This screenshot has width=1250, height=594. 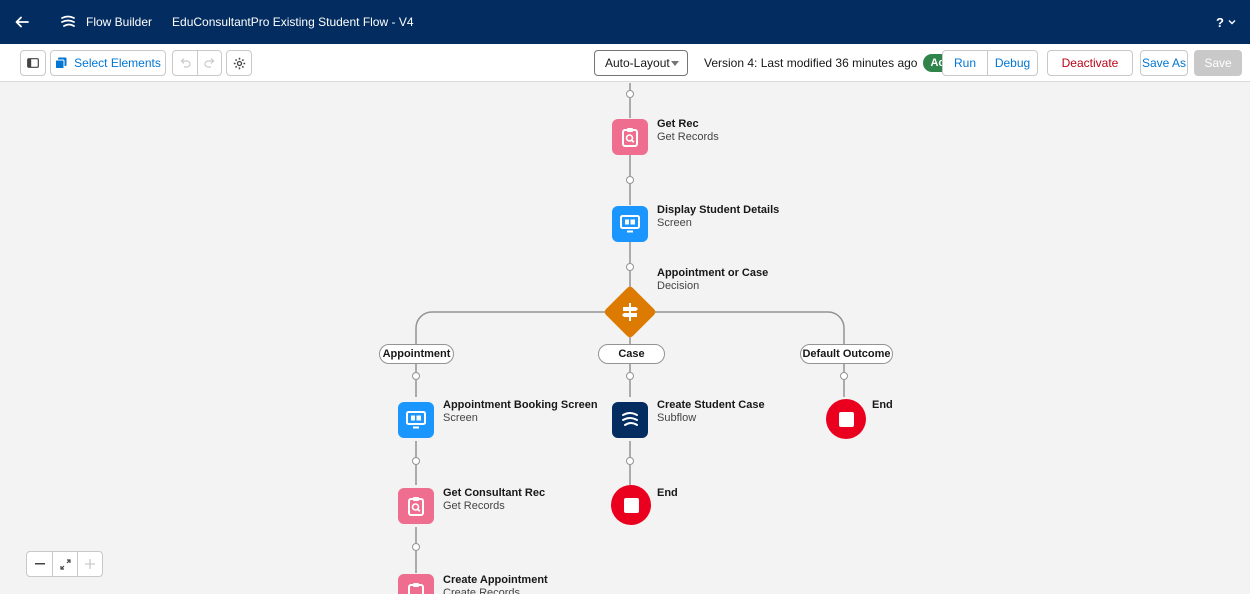 I want to click on create-appointment-label: Create Appointment Create Records, so click(x=495, y=584).